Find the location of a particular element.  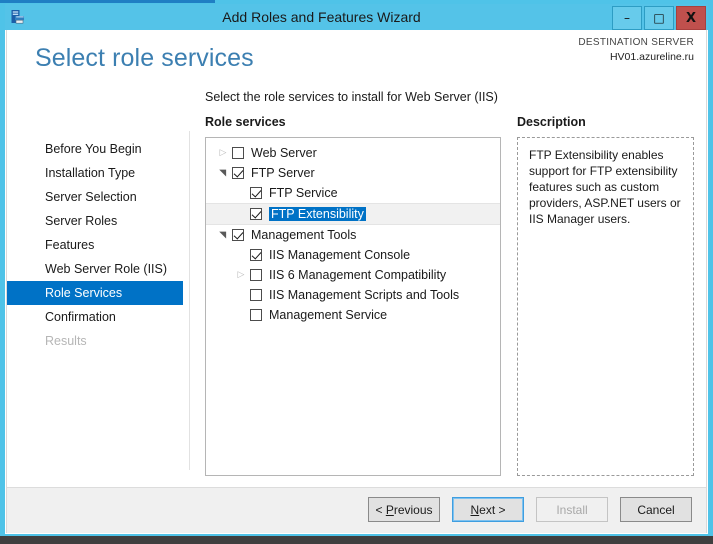

install-button: Install is located at coordinates (572, 509).